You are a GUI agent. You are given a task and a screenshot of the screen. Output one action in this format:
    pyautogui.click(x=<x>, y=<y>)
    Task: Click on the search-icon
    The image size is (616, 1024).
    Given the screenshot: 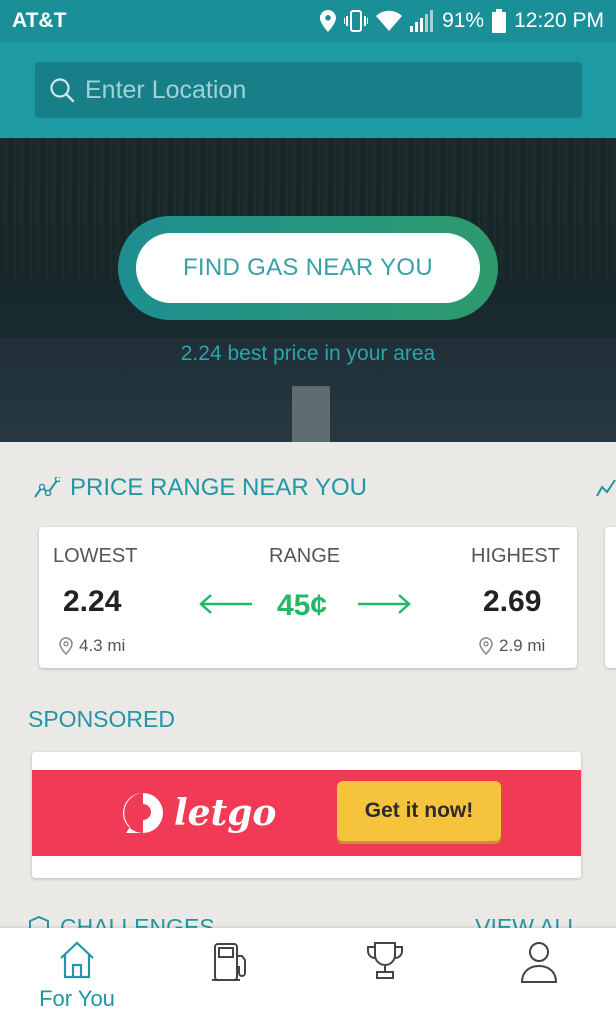 What is the action you would take?
    pyautogui.click(x=62, y=90)
    